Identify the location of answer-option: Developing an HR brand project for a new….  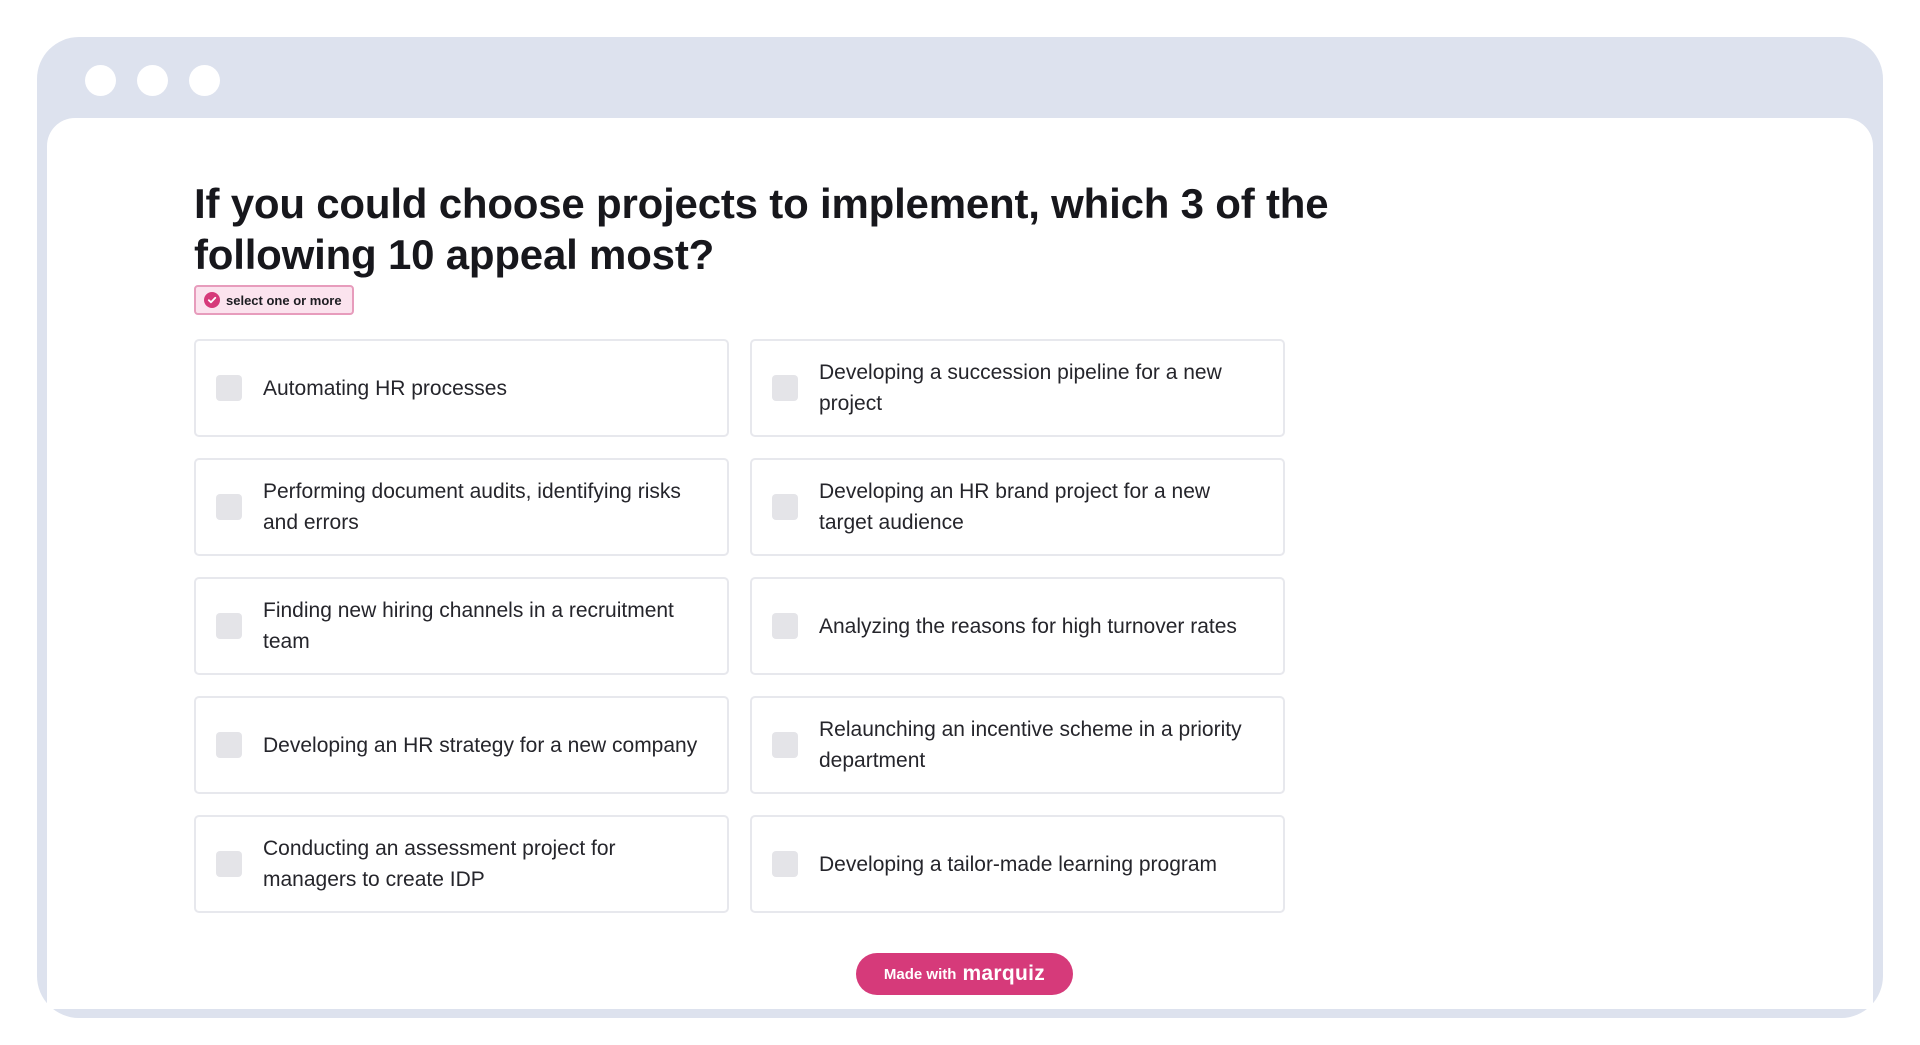
(1017, 507).